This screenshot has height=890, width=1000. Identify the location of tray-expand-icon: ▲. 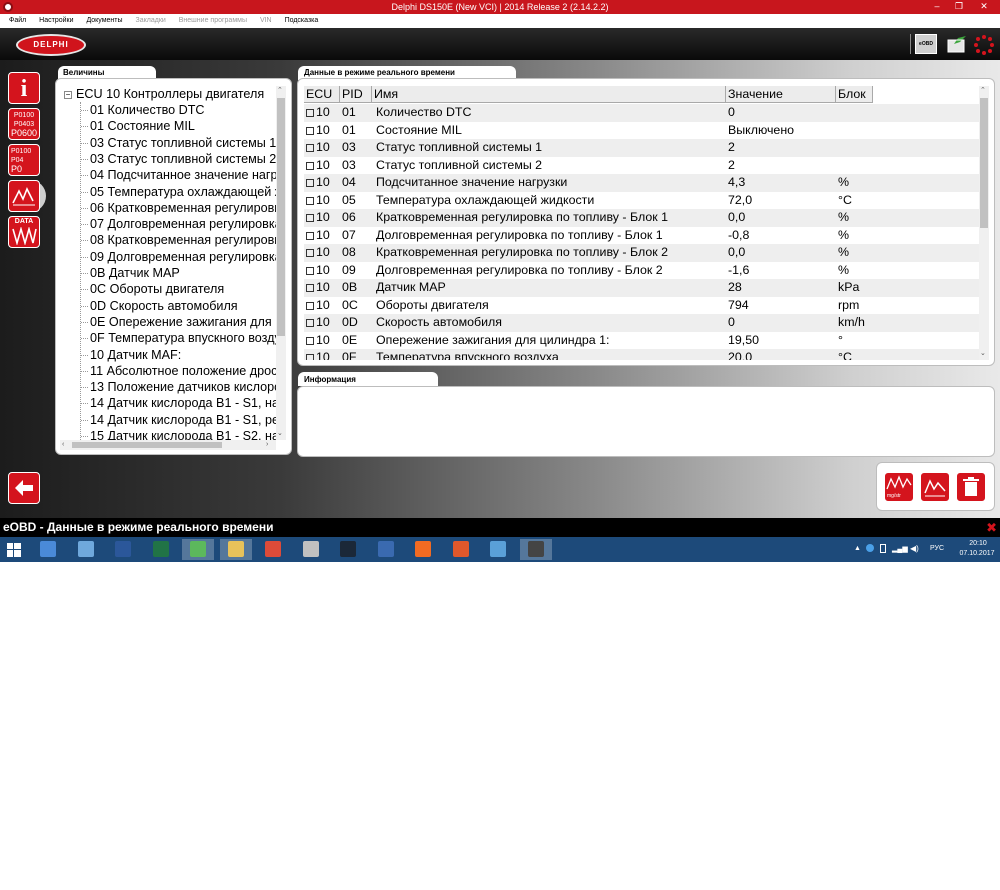
(857, 548).